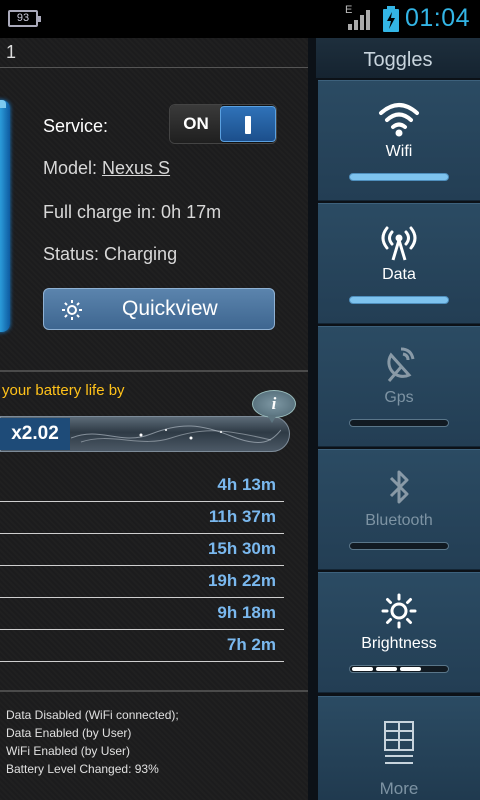  What do you see at coordinates (398, 58) in the screenshot?
I see `toggles-title: Toggles` at bounding box center [398, 58].